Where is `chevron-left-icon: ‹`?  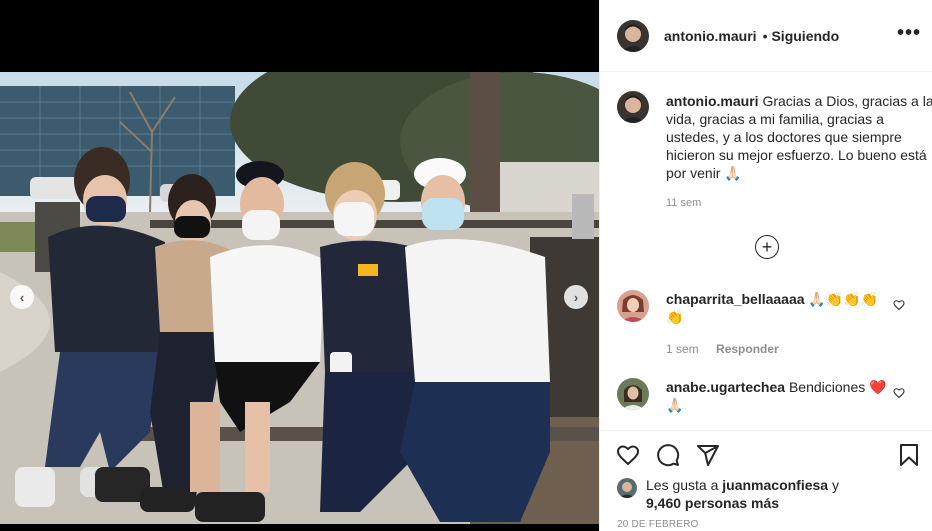 chevron-left-icon: ‹ is located at coordinates (22, 297).